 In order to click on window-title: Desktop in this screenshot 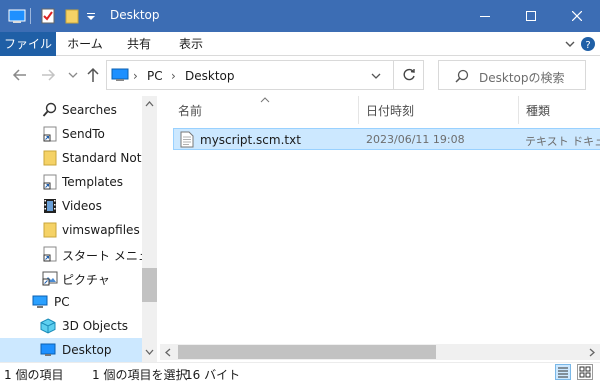, I will do `click(135, 15)`.